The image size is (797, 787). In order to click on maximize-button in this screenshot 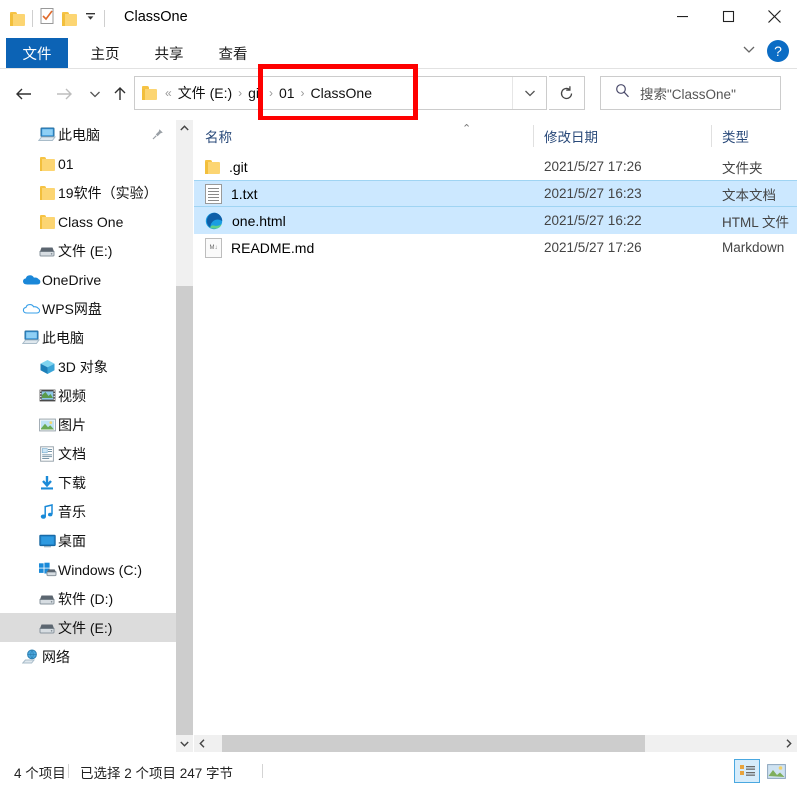, I will do `click(728, 16)`.